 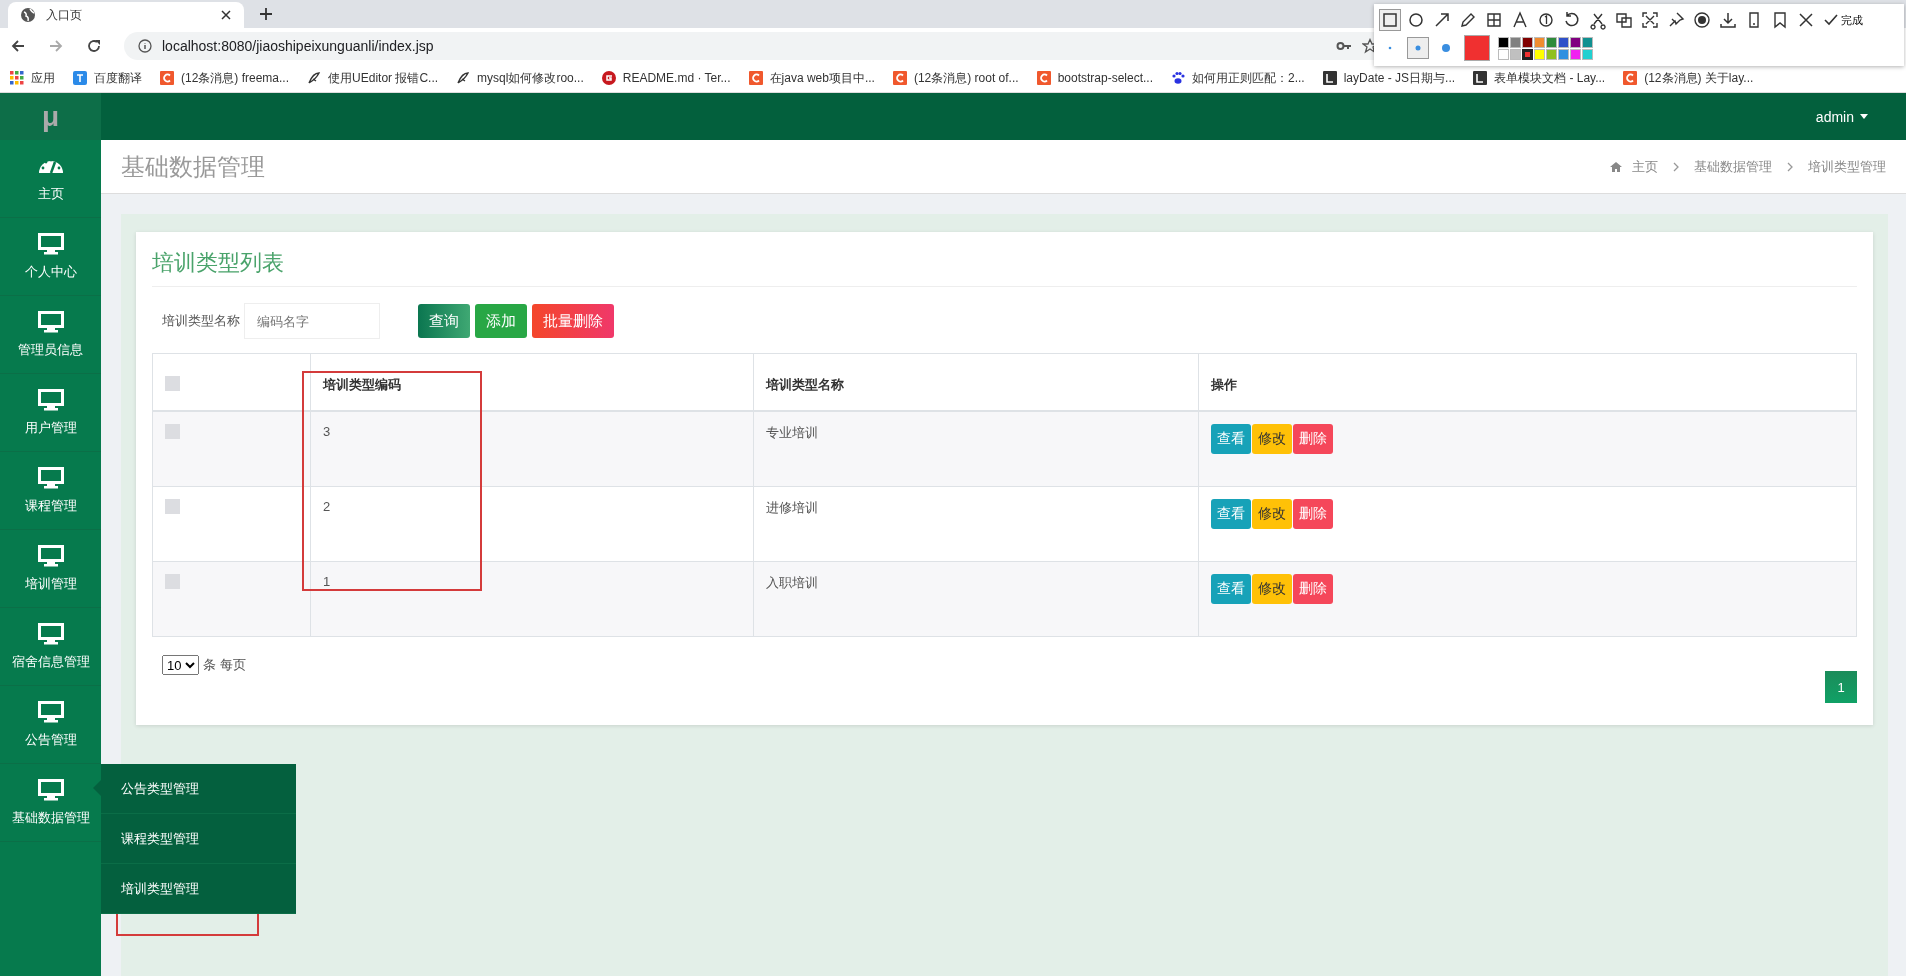 I want to click on search-field: 编码名字, so click(x=312, y=321).